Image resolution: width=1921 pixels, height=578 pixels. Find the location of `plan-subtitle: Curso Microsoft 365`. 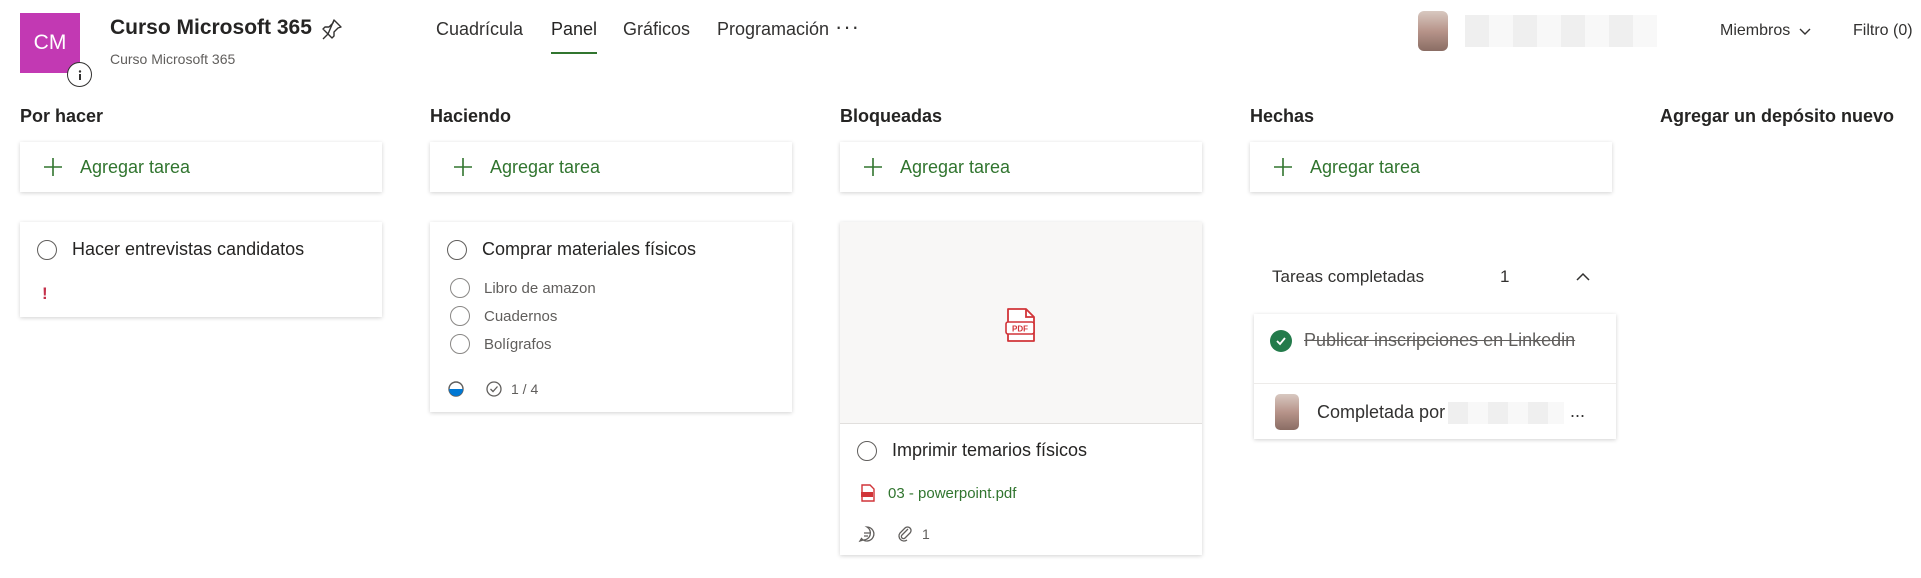

plan-subtitle: Curso Microsoft 365 is located at coordinates (173, 59).